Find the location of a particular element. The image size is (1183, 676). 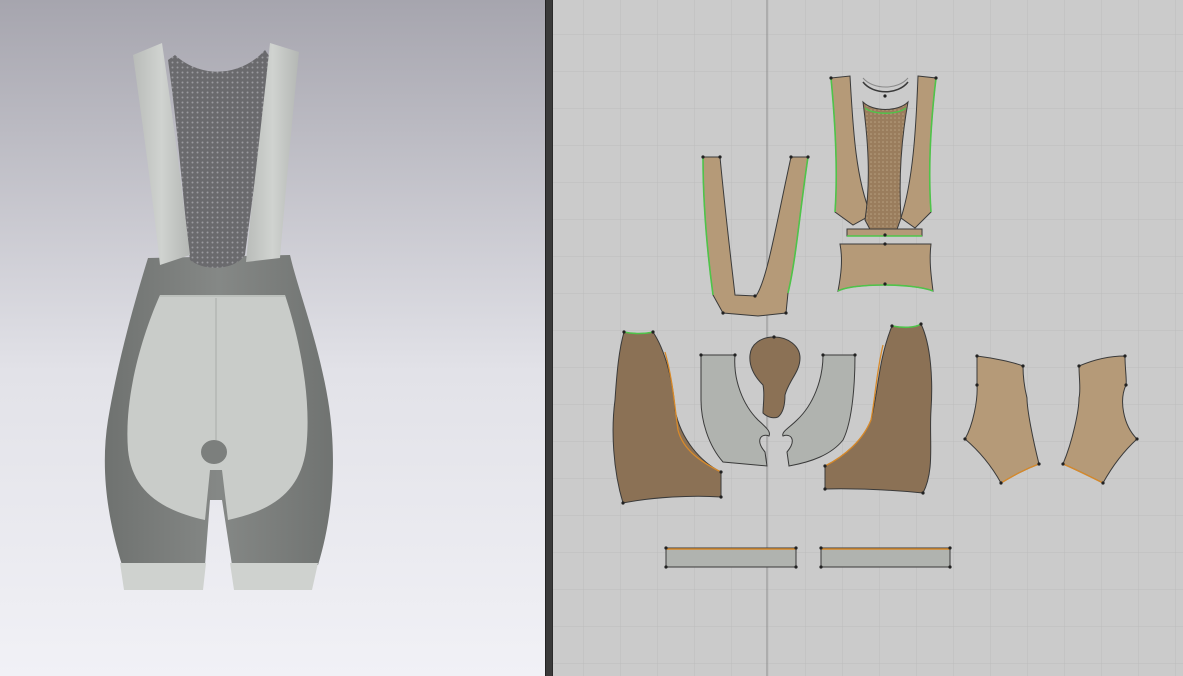

leg-band-left-3d is located at coordinates (163, 576).